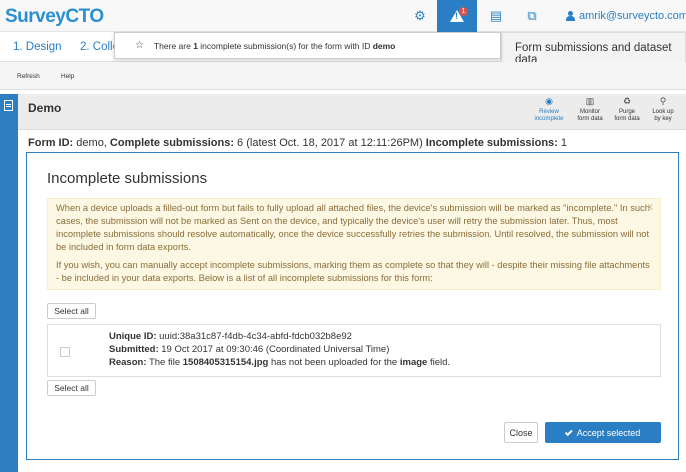 Image resolution: width=686 pixels, height=472 pixels. What do you see at coordinates (343, 16) in the screenshot?
I see `top-navbar: SurveyCTO ⚙ 1 ▤ ⧉ amrik@surveycto.com` at bounding box center [343, 16].